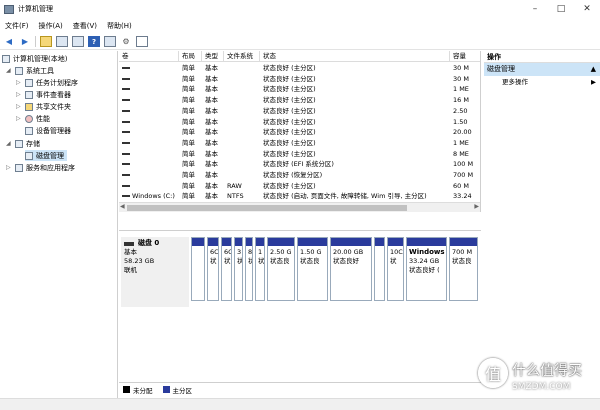 This screenshot has height=410, width=600. Describe the element at coordinates (51, 26) in the screenshot. I see `menu-action: 操作(A)` at that location.